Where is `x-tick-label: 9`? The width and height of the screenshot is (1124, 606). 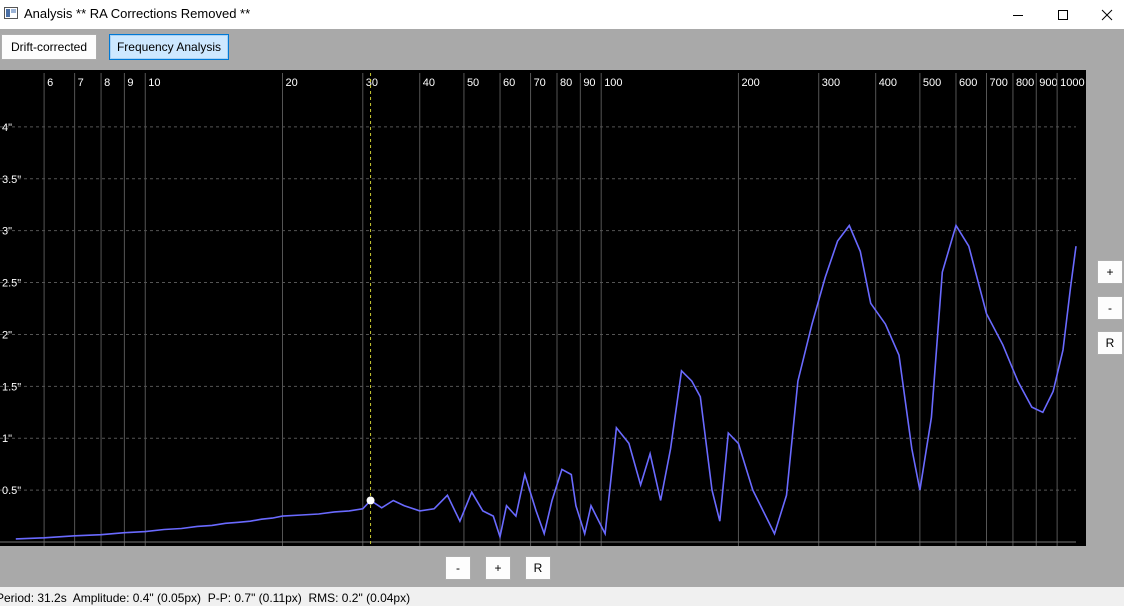 x-tick-label: 9 is located at coordinates (130, 83).